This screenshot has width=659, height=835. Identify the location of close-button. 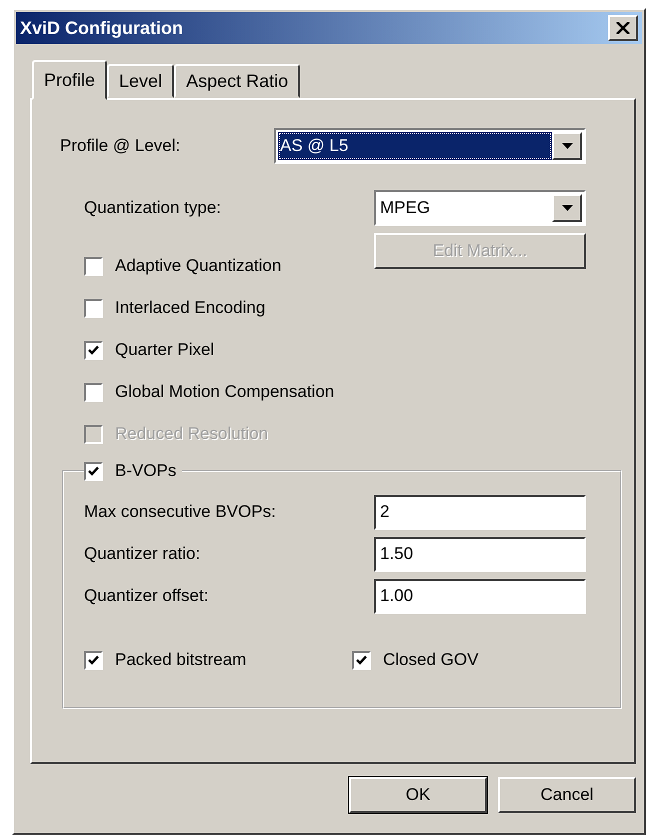
(623, 28).